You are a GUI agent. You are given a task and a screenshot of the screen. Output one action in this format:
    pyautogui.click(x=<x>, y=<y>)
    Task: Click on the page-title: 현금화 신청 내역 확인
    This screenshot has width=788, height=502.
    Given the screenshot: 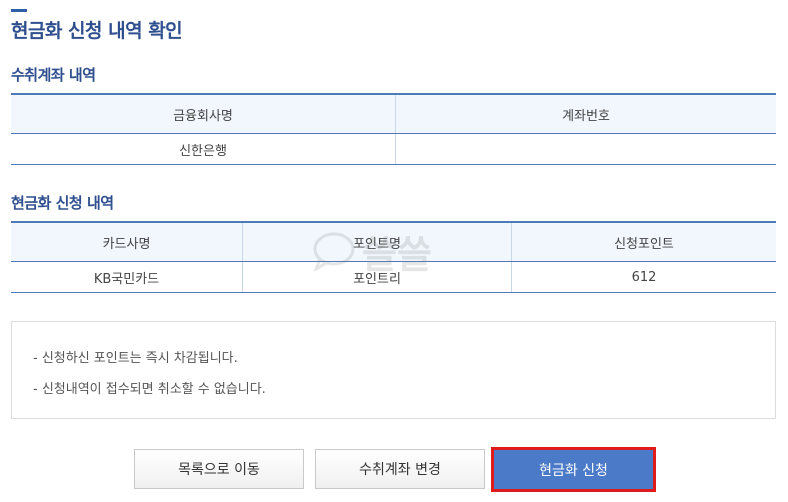 What is the action you would take?
    pyautogui.click(x=97, y=31)
    